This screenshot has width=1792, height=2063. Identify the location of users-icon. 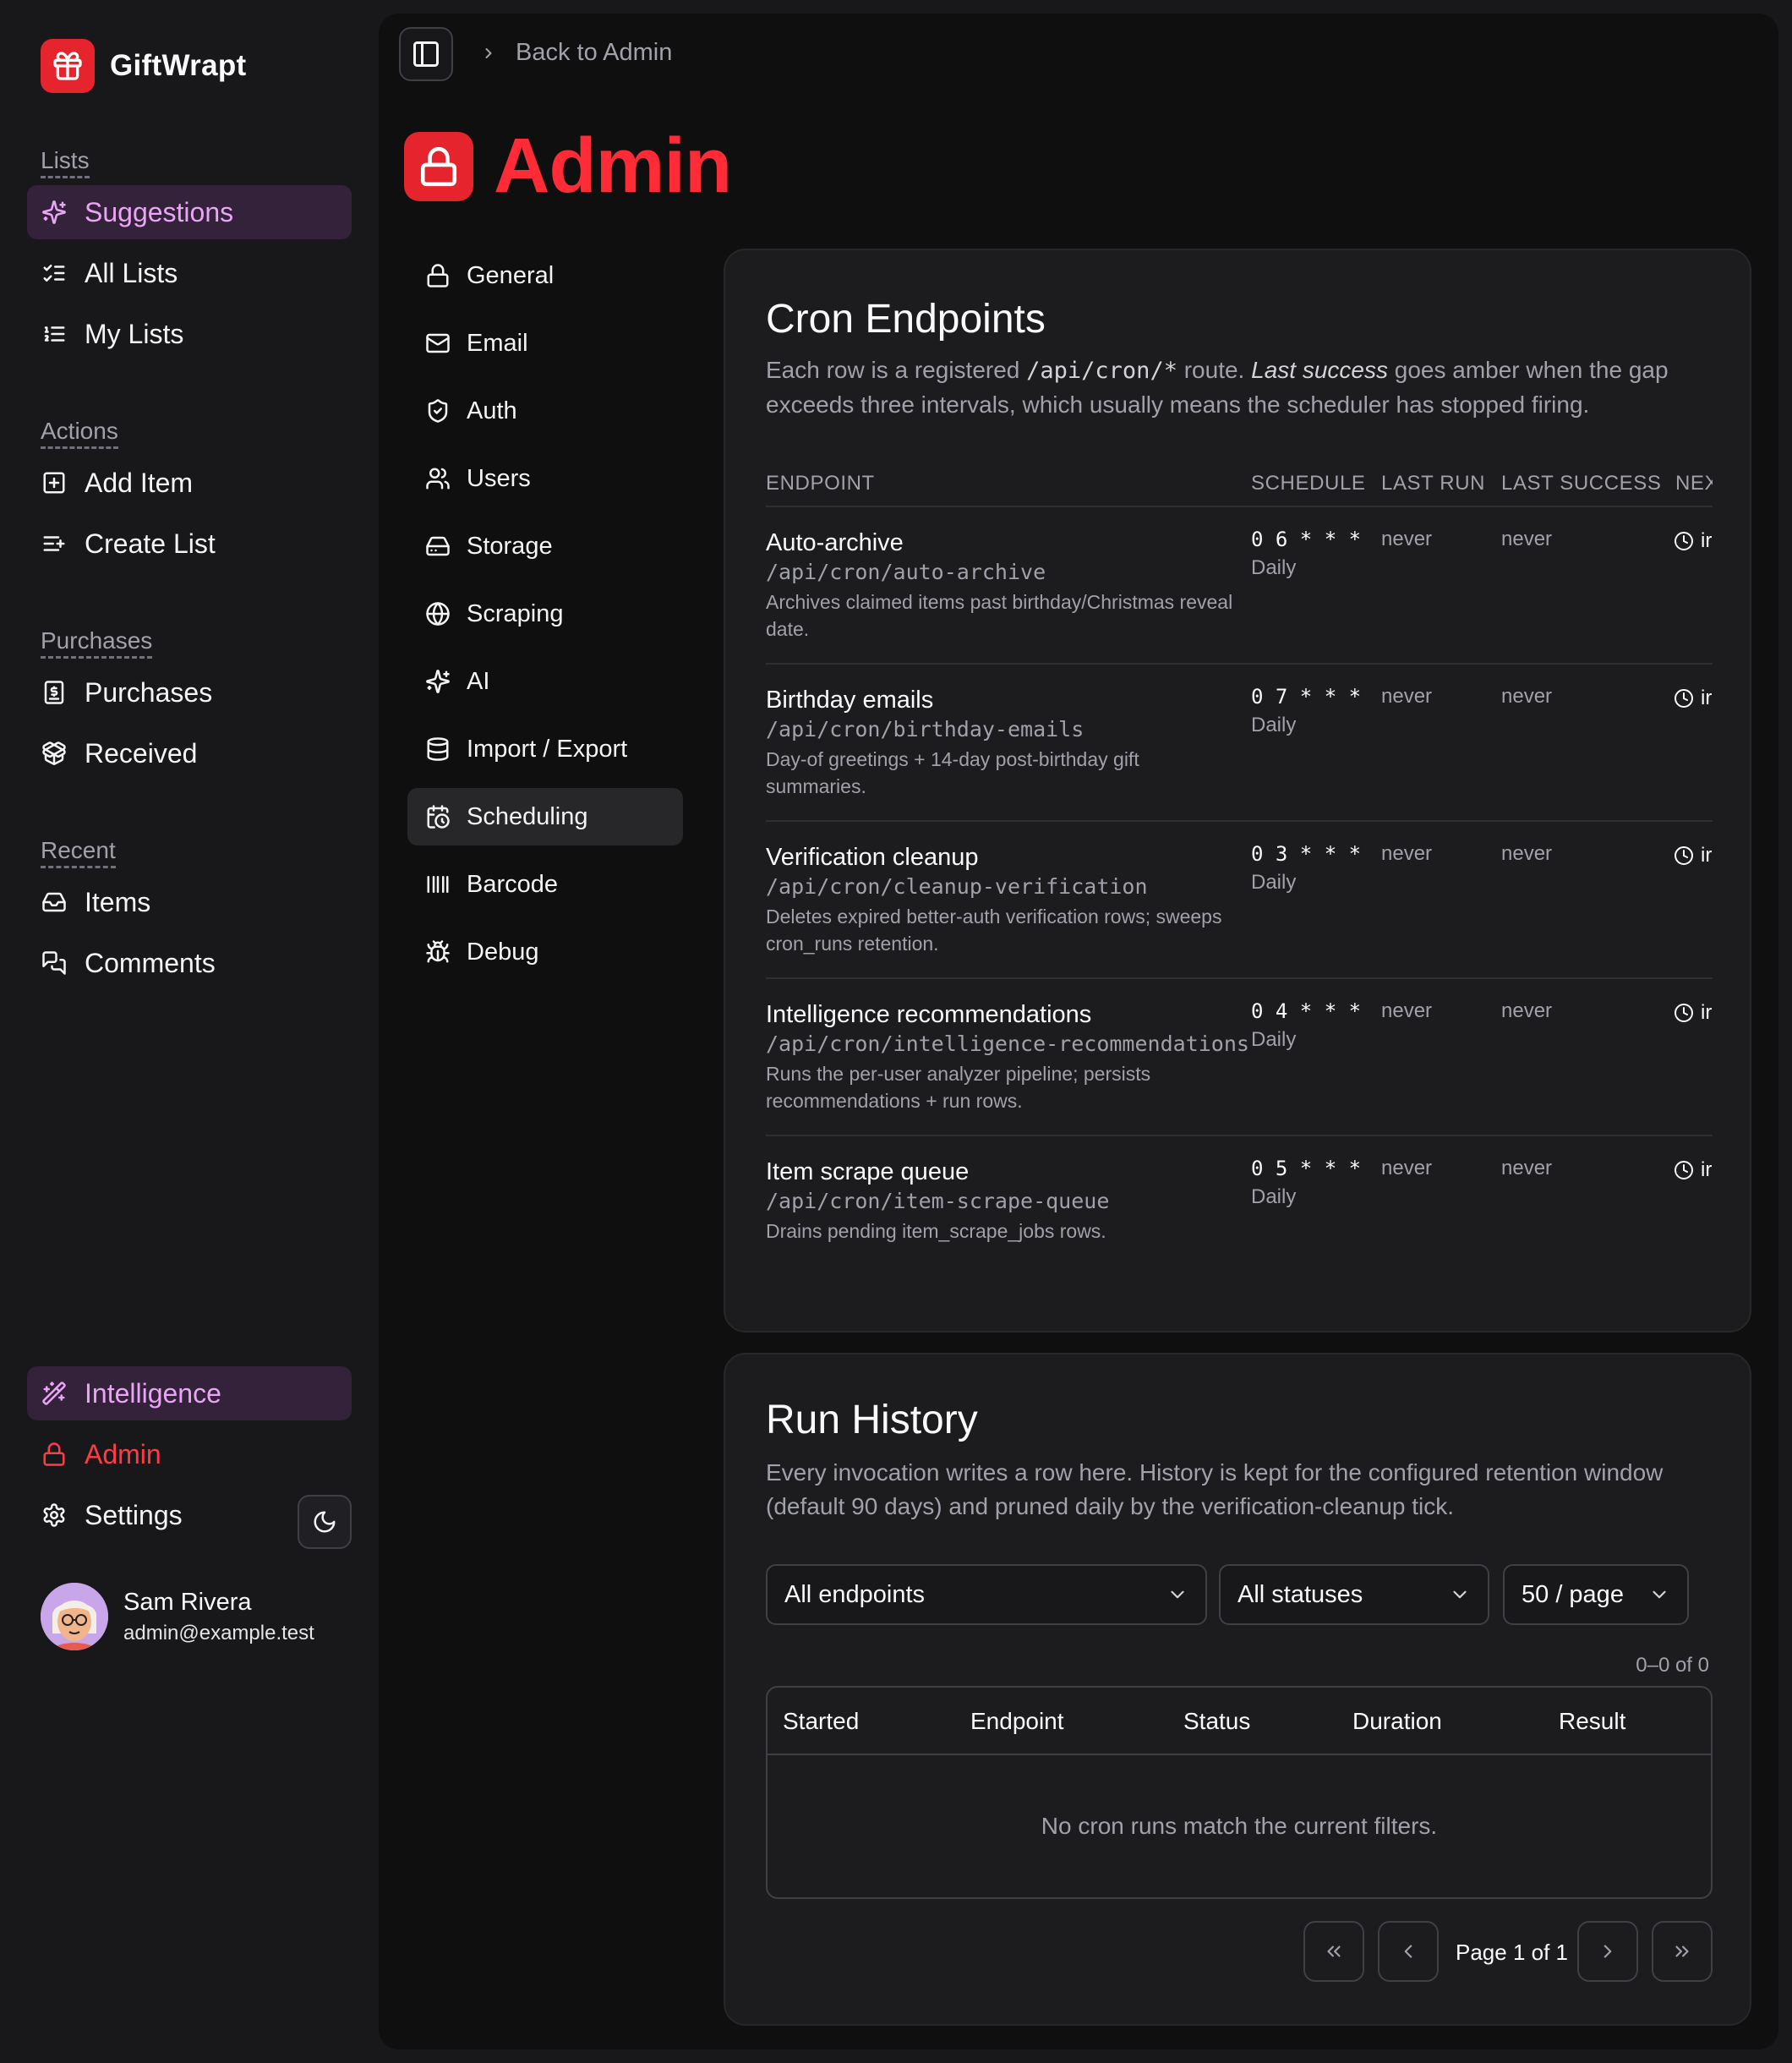
(437, 478).